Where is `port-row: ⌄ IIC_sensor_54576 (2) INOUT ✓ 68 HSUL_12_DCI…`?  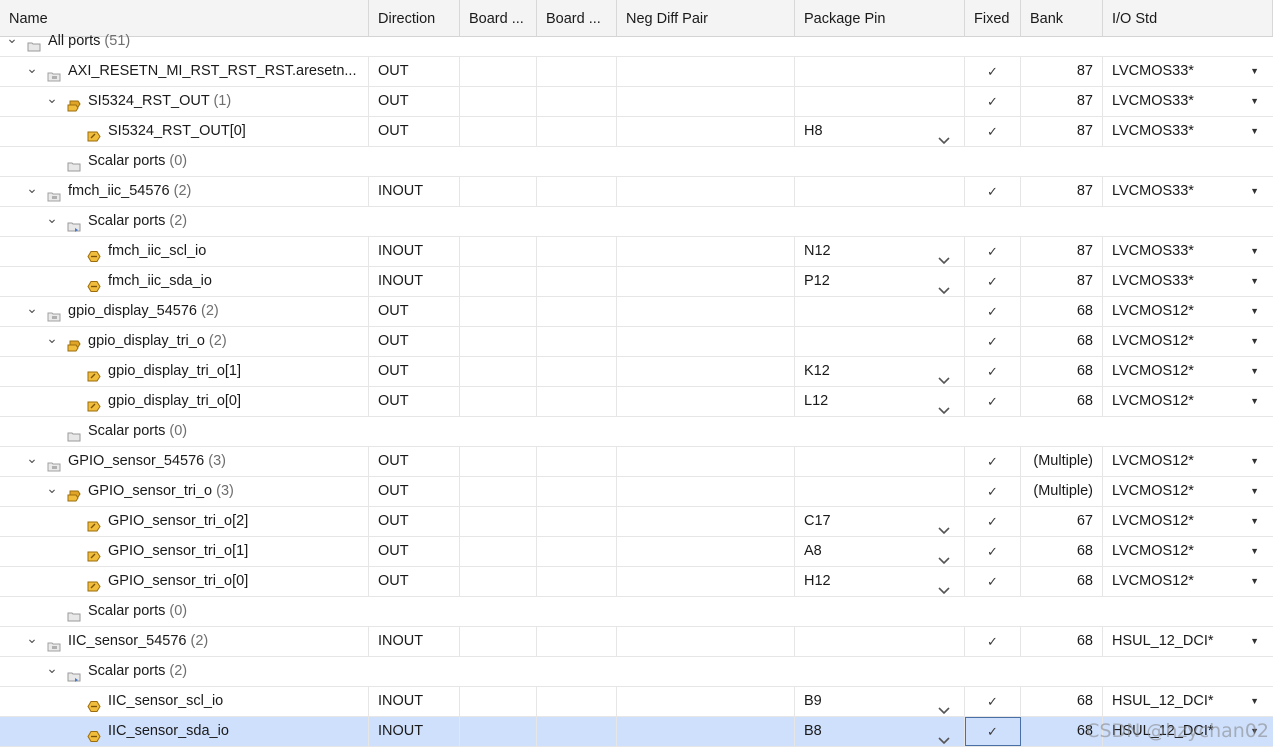
port-row: ⌄ IIC_sensor_54576 (2) INOUT ✓ 68 HSUL_12_DCI… is located at coordinates (636, 642).